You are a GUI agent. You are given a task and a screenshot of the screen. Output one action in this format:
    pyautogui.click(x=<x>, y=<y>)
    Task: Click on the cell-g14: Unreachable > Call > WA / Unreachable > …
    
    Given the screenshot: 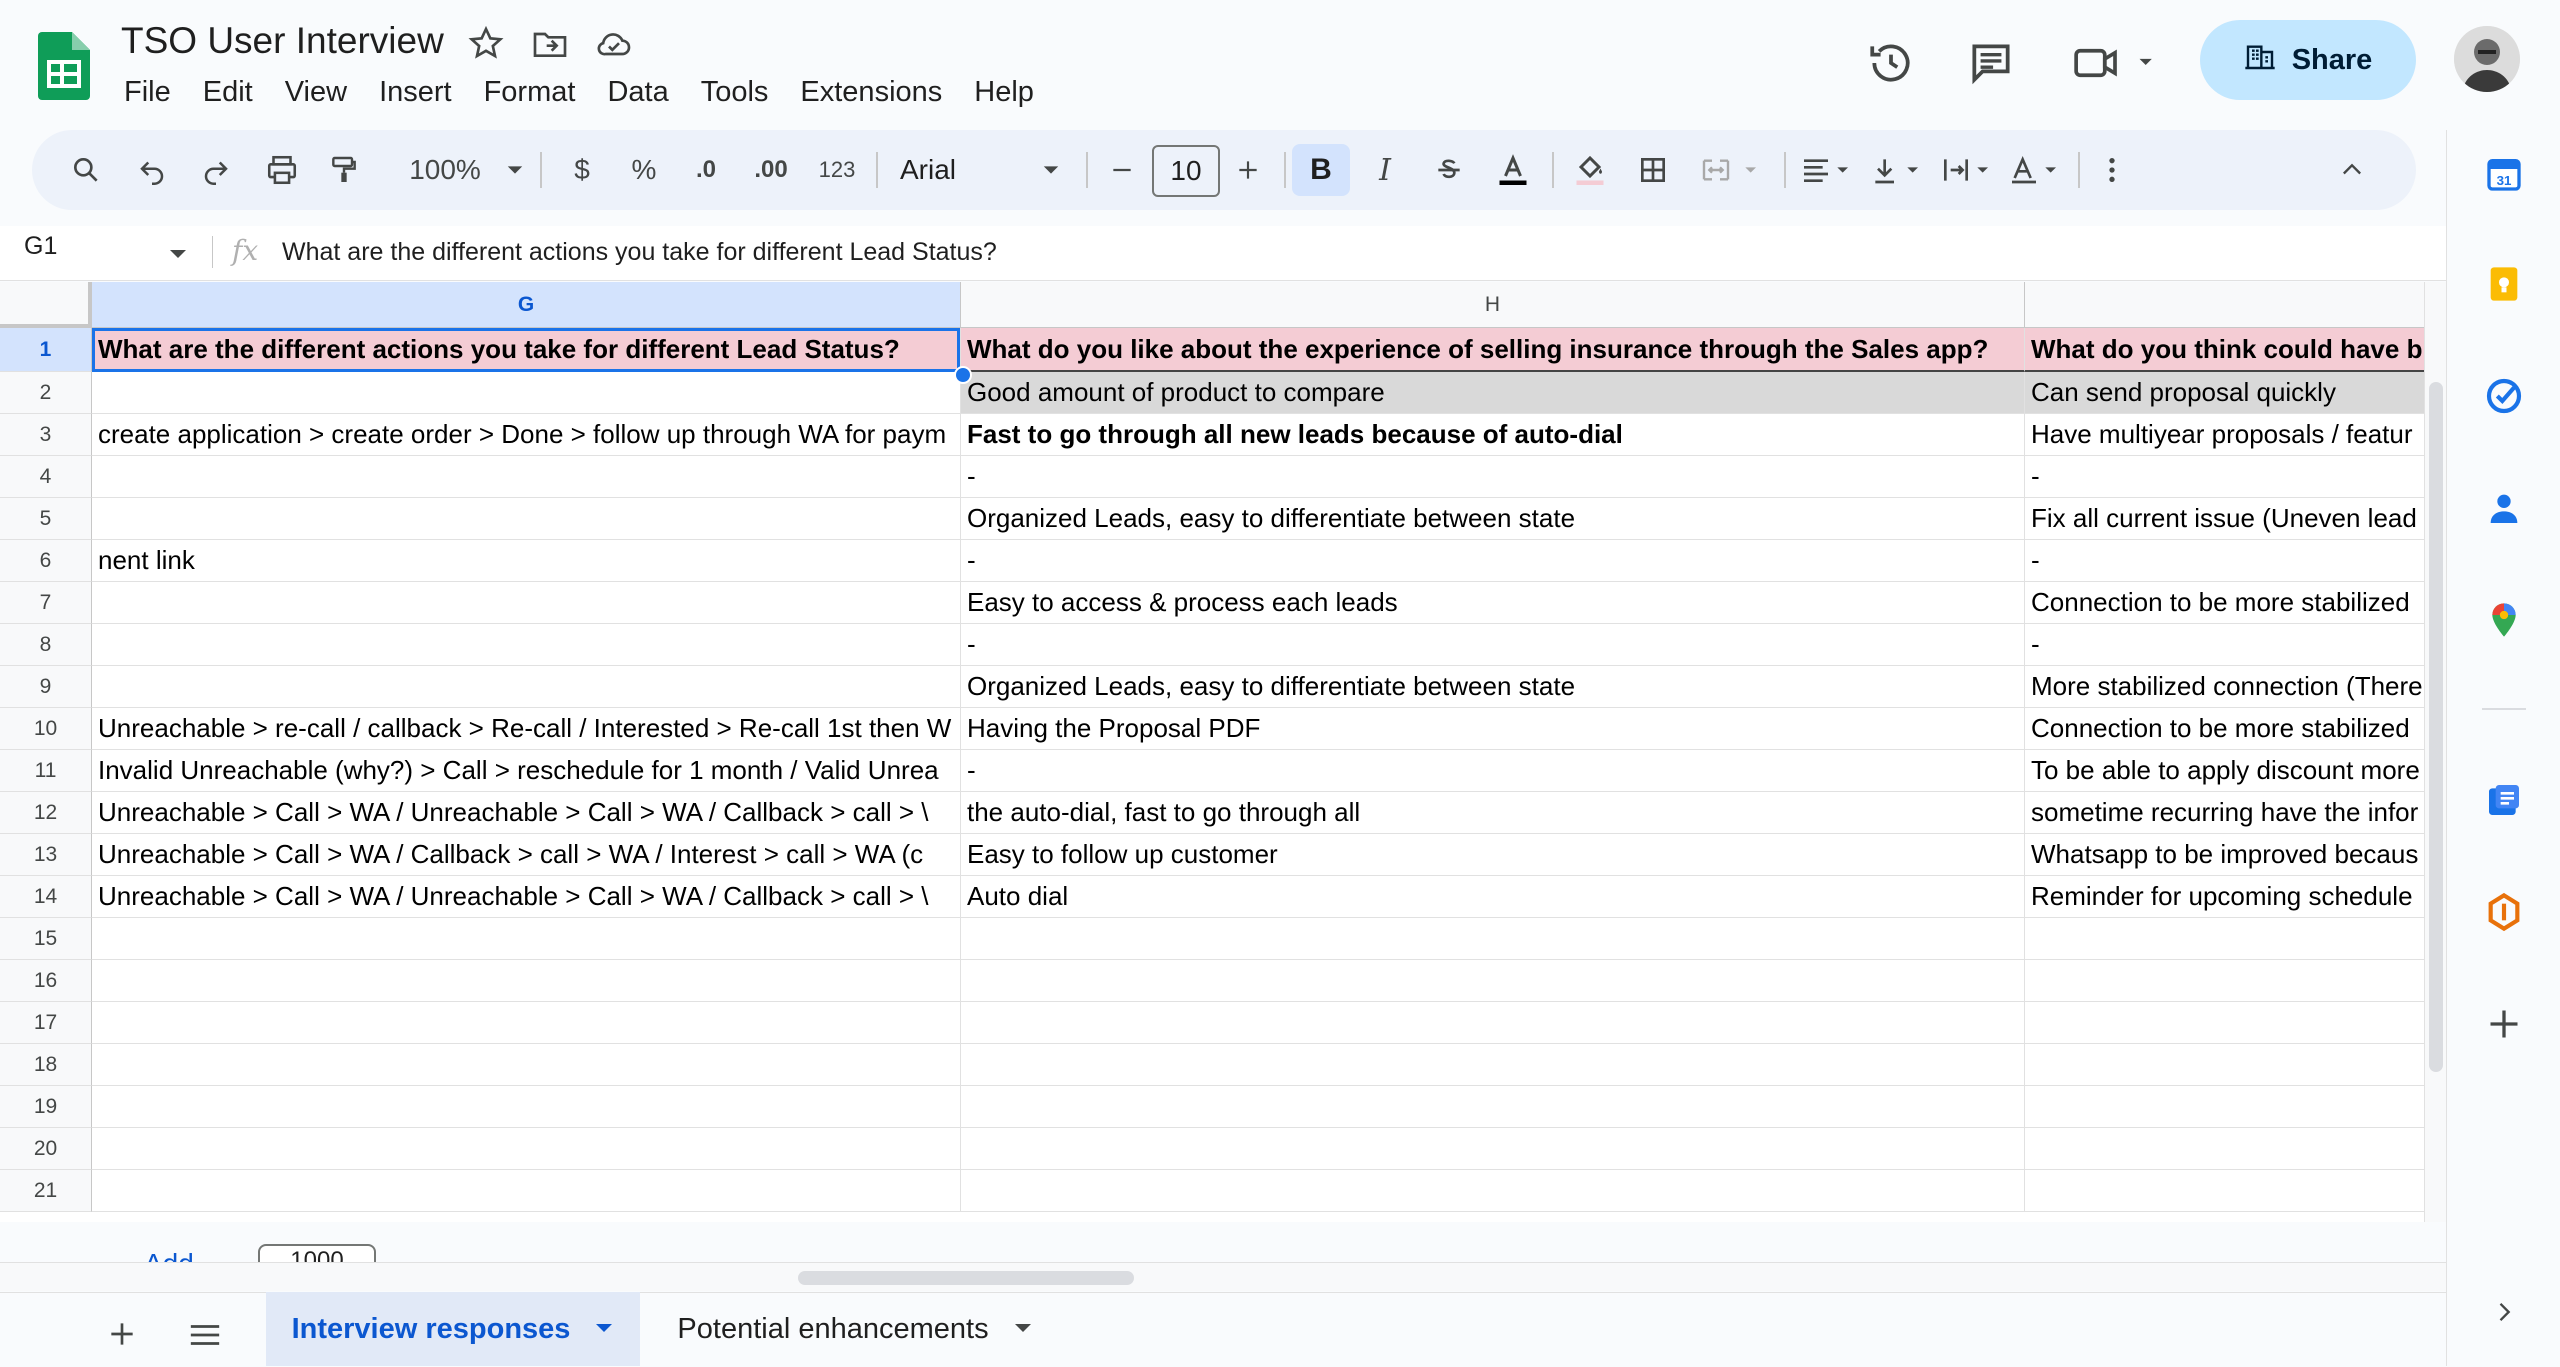 What is the action you would take?
    pyautogui.click(x=526, y=897)
    